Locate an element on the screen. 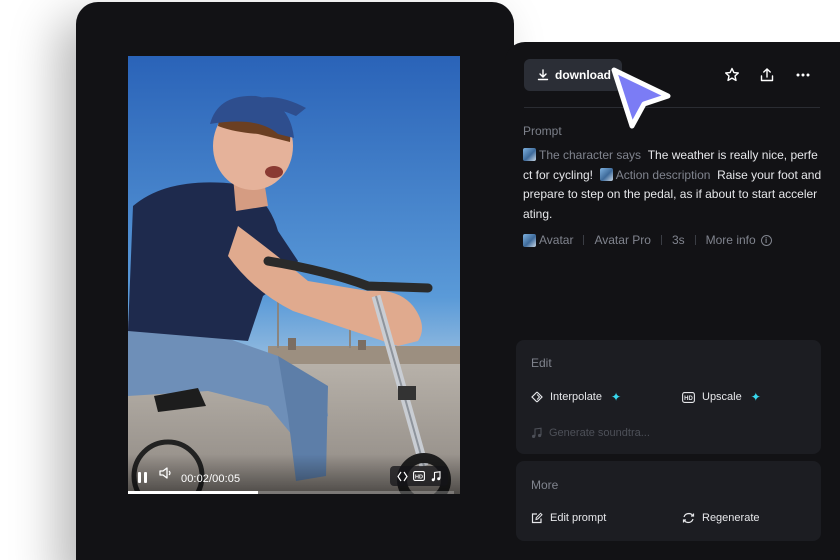 This screenshot has width=840, height=560. star-icon is located at coordinates (732, 75).